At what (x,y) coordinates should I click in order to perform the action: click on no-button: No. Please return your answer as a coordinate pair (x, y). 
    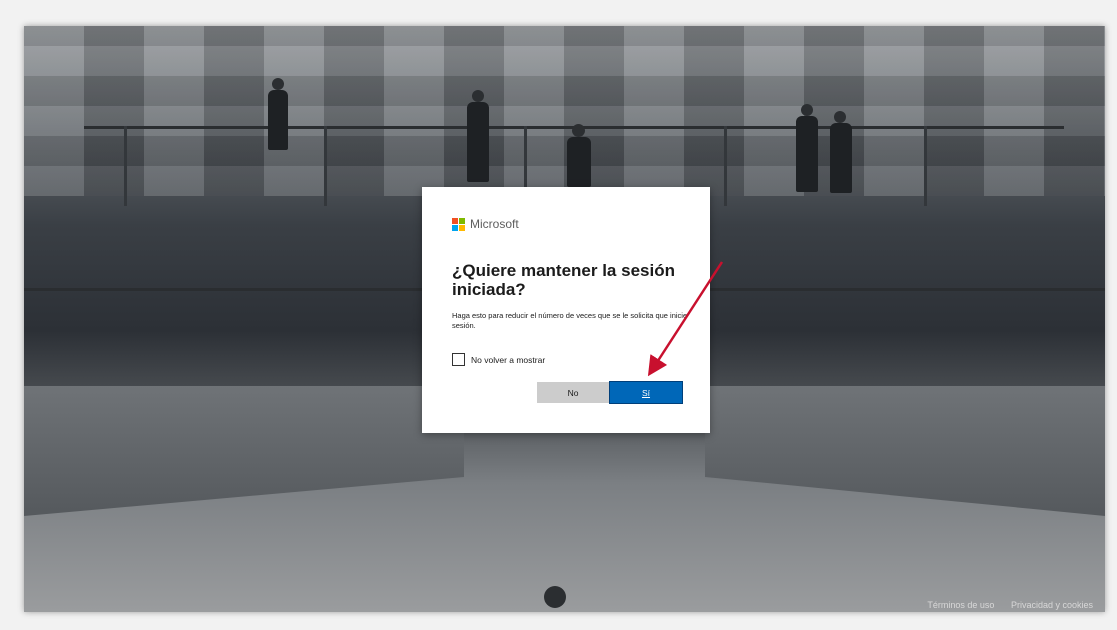
    Looking at the image, I should click on (573, 392).